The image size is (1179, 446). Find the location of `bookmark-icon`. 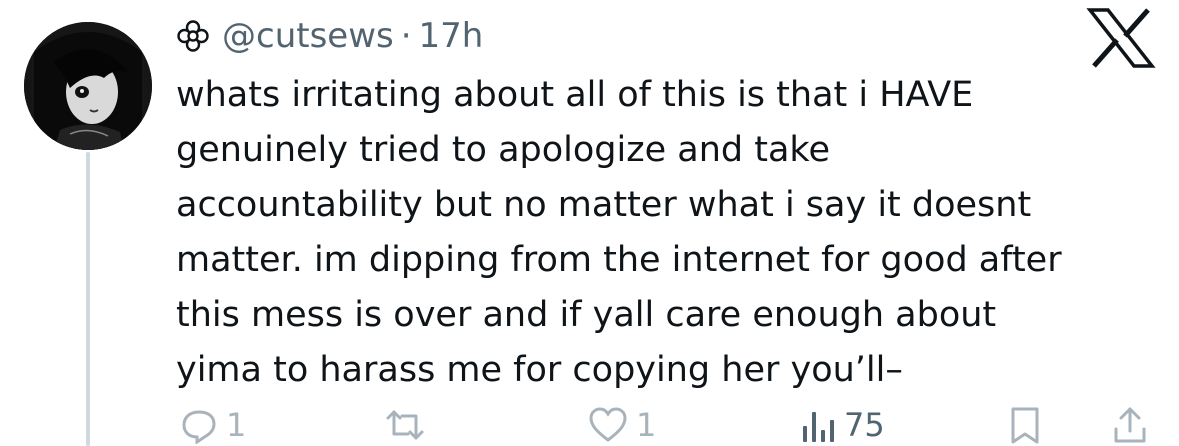

bookmark-icon is located at coordinates (1025, 425).